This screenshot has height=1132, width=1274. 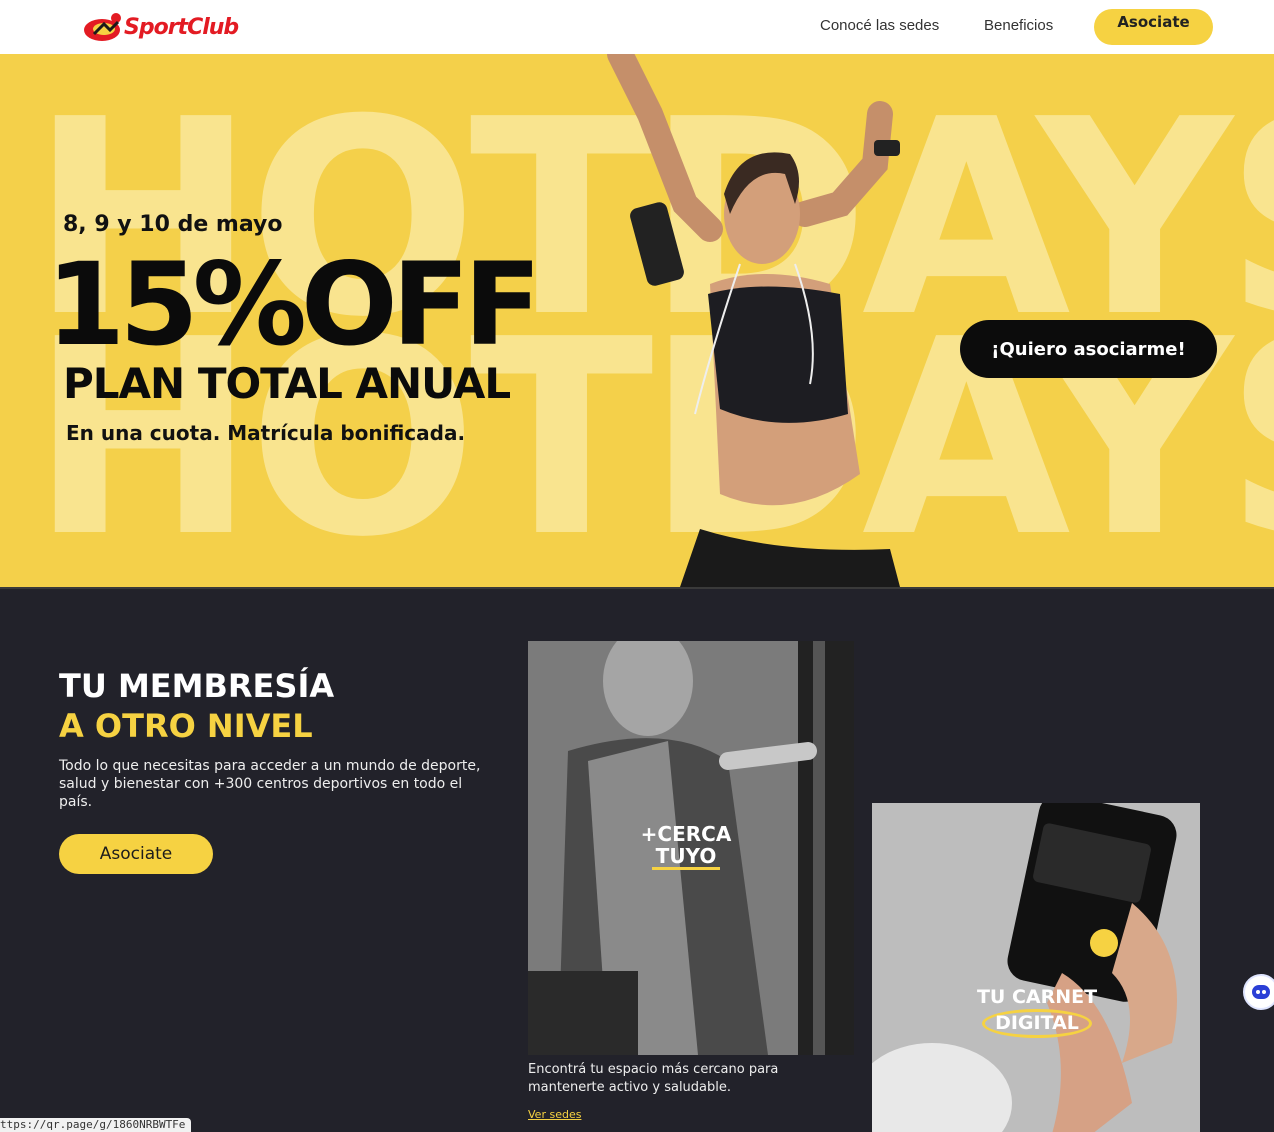 I want to click on chat-assistant-icon, so click(x=1258, y=992).